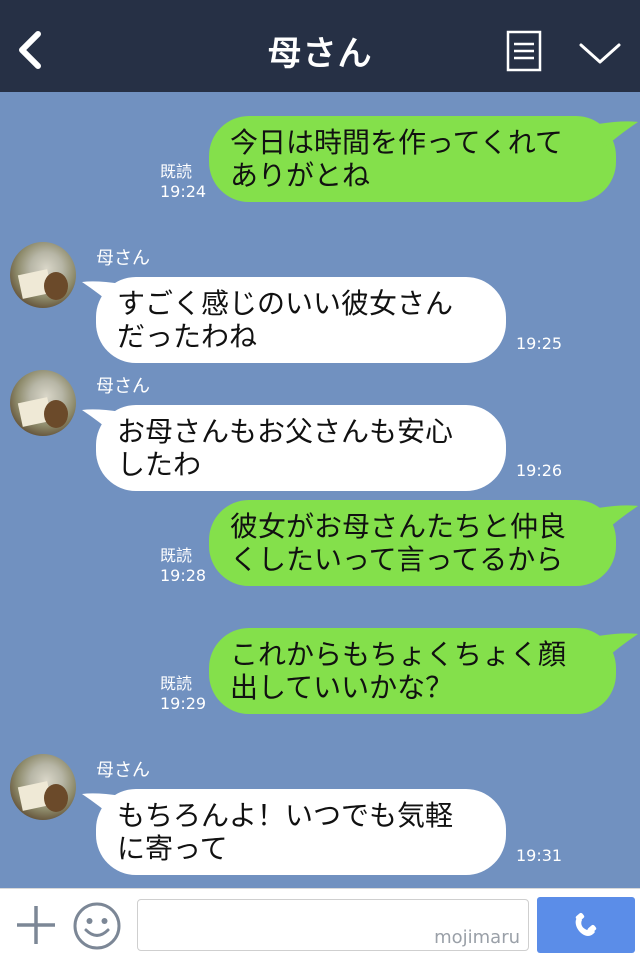 The width and height of the screenshot is (640, 960). Describe the element at coordinates (600, 53) in the screenshot. I see `chevron-down-icon` at that location.